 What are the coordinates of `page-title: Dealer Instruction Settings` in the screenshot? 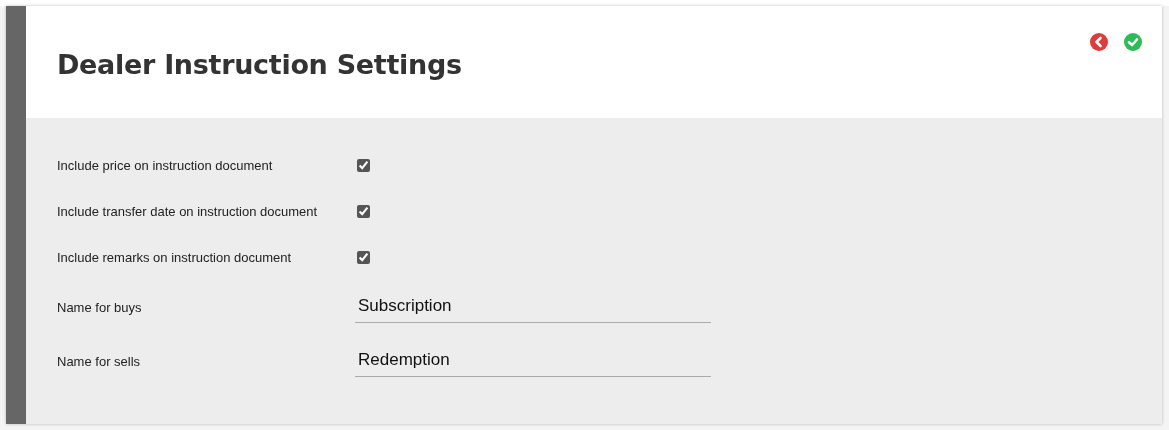 It's located at (259, 63).